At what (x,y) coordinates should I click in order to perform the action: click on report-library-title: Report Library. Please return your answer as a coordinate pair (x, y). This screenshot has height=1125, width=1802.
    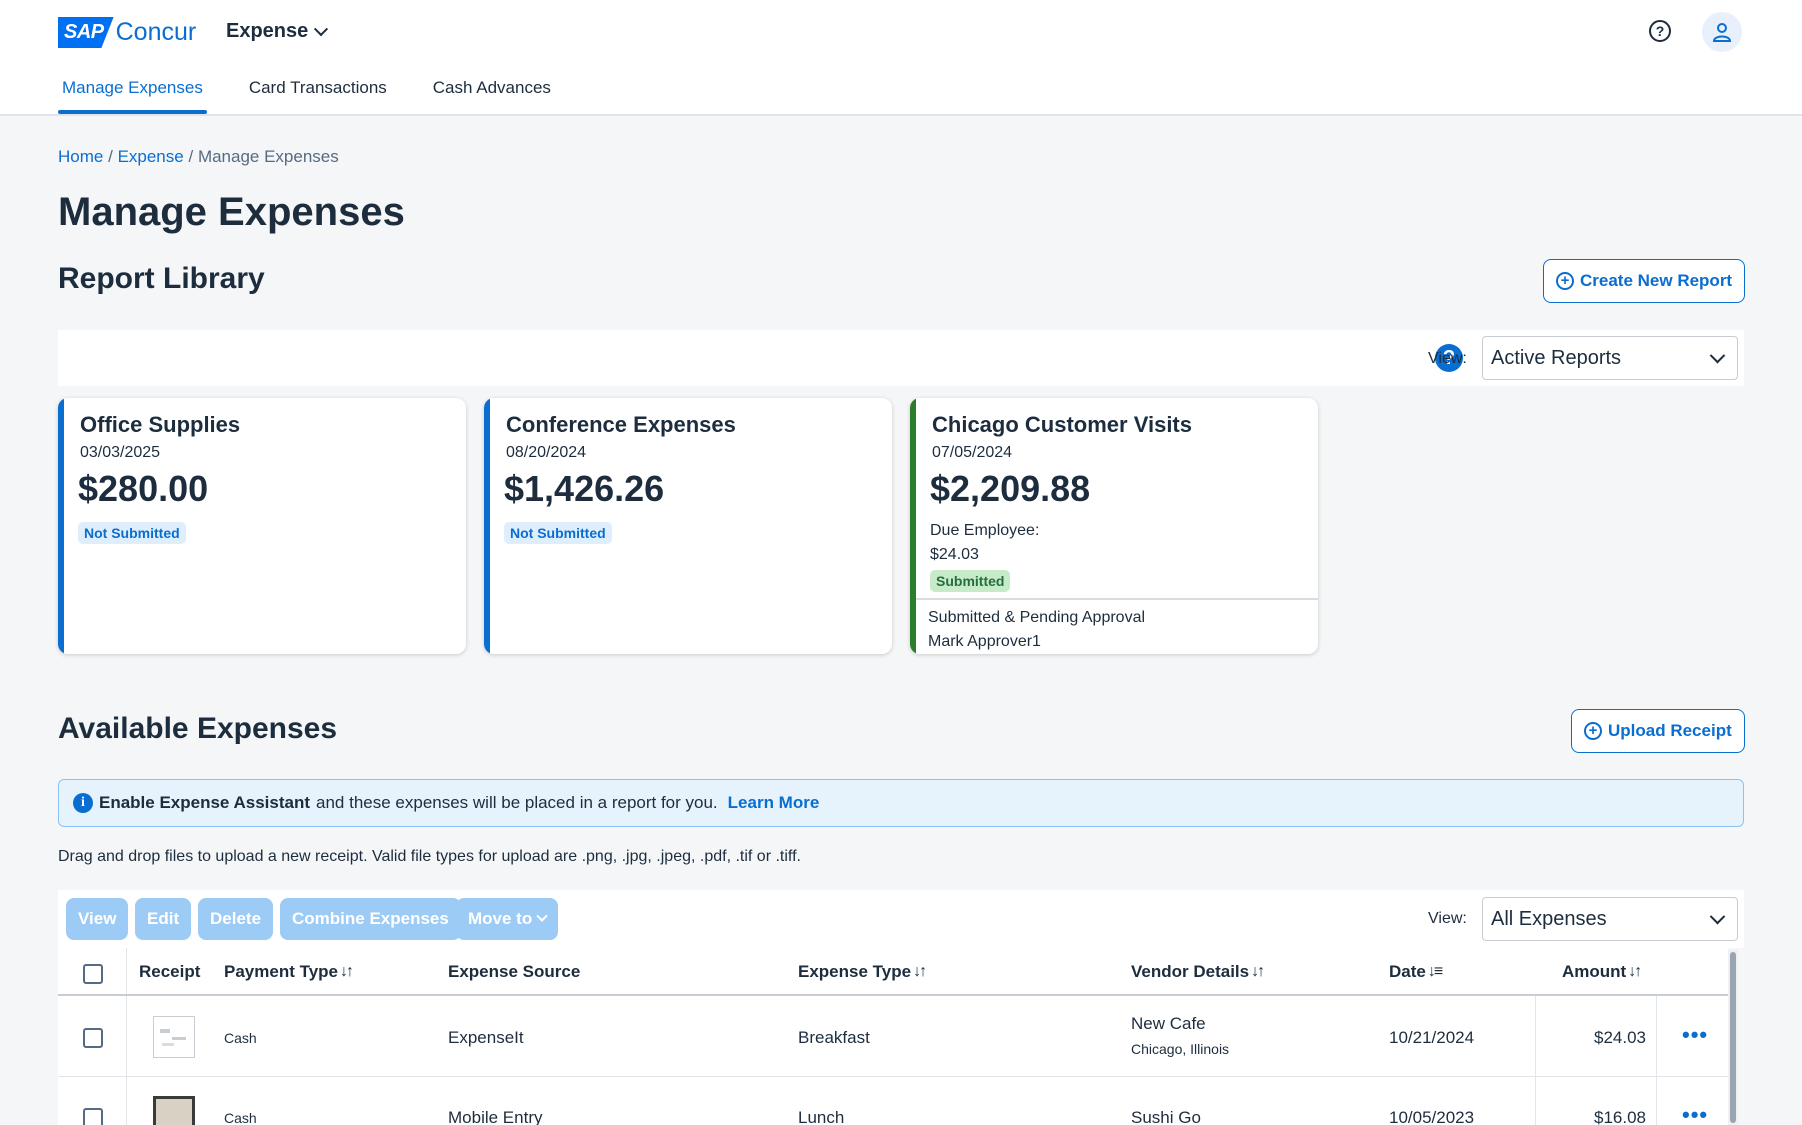
    Looking at the image, I should click on (161, 278).